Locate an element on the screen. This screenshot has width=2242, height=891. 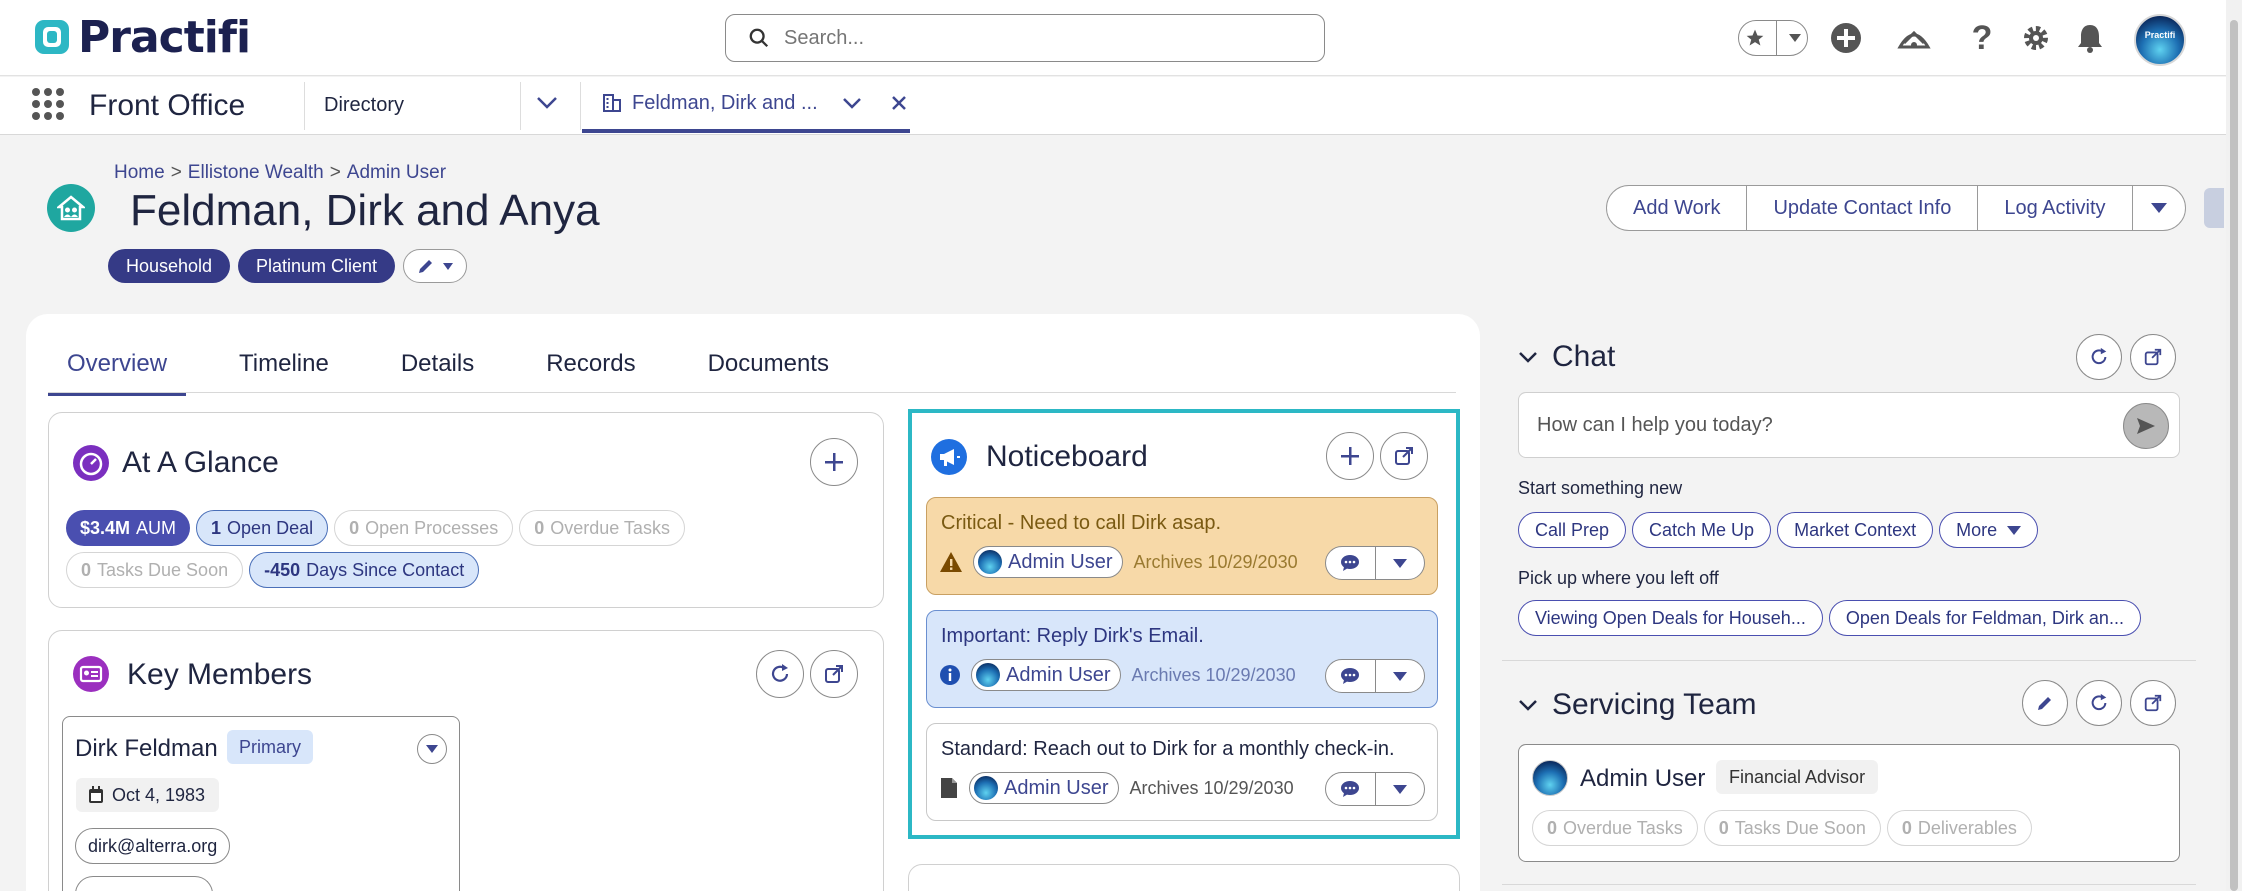
side-panel-toggle is located at coordinates (2214, 208).